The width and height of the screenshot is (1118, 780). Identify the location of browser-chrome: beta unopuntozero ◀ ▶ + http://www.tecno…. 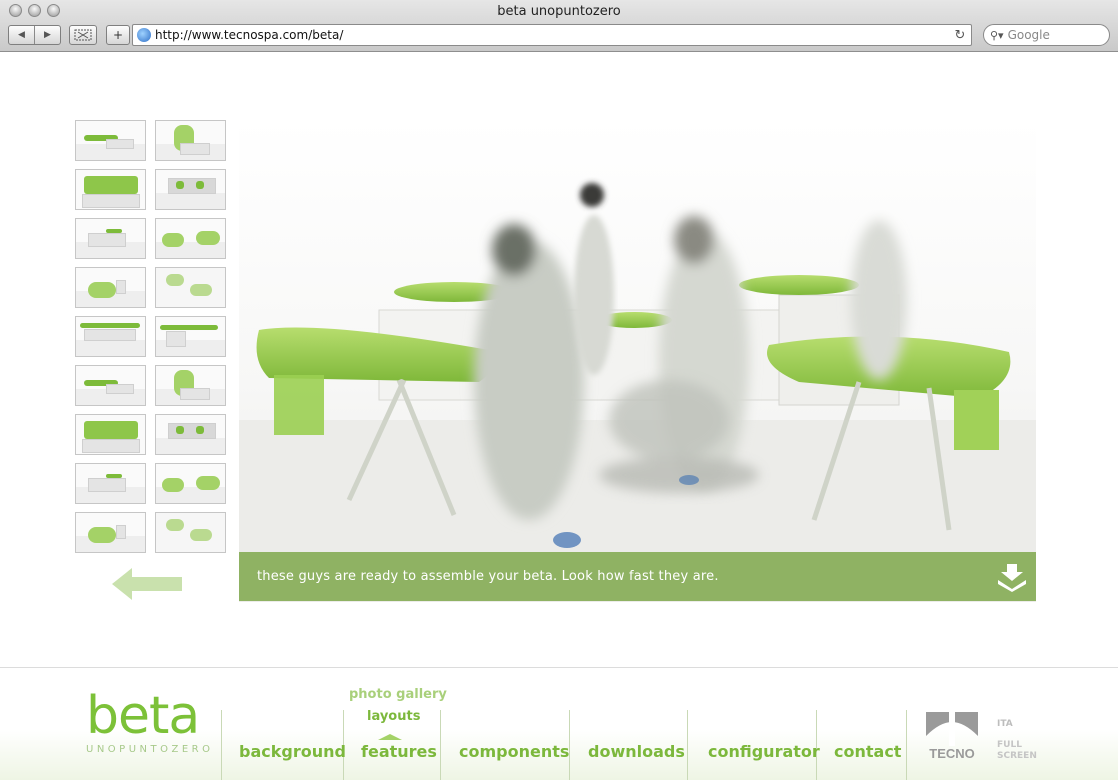
(559, 26).